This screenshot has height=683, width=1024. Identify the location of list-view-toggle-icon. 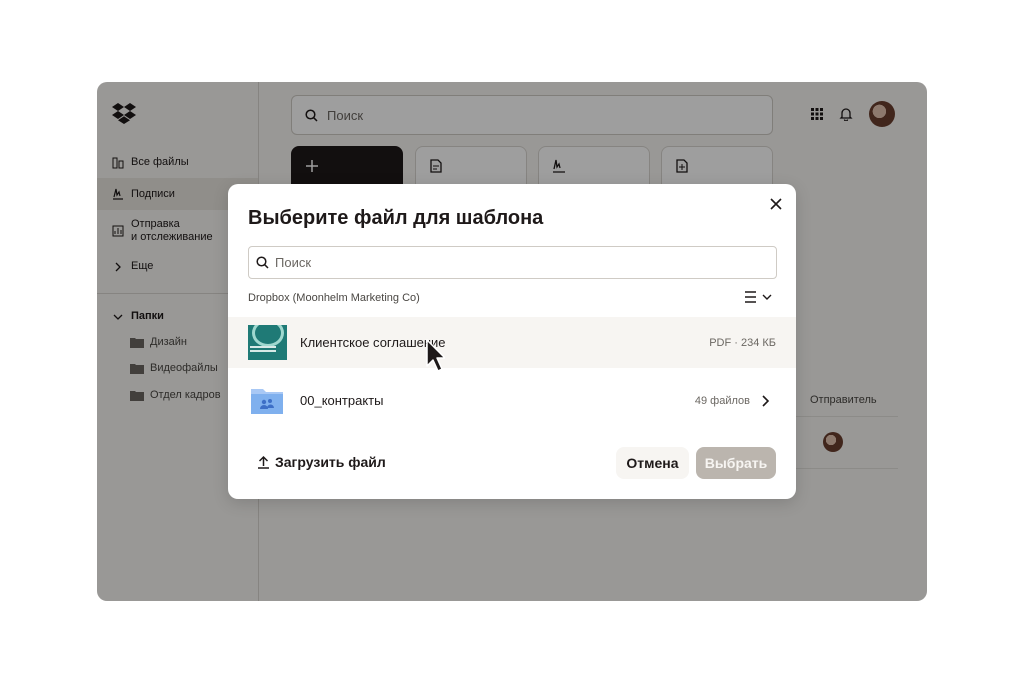
(758, 297).